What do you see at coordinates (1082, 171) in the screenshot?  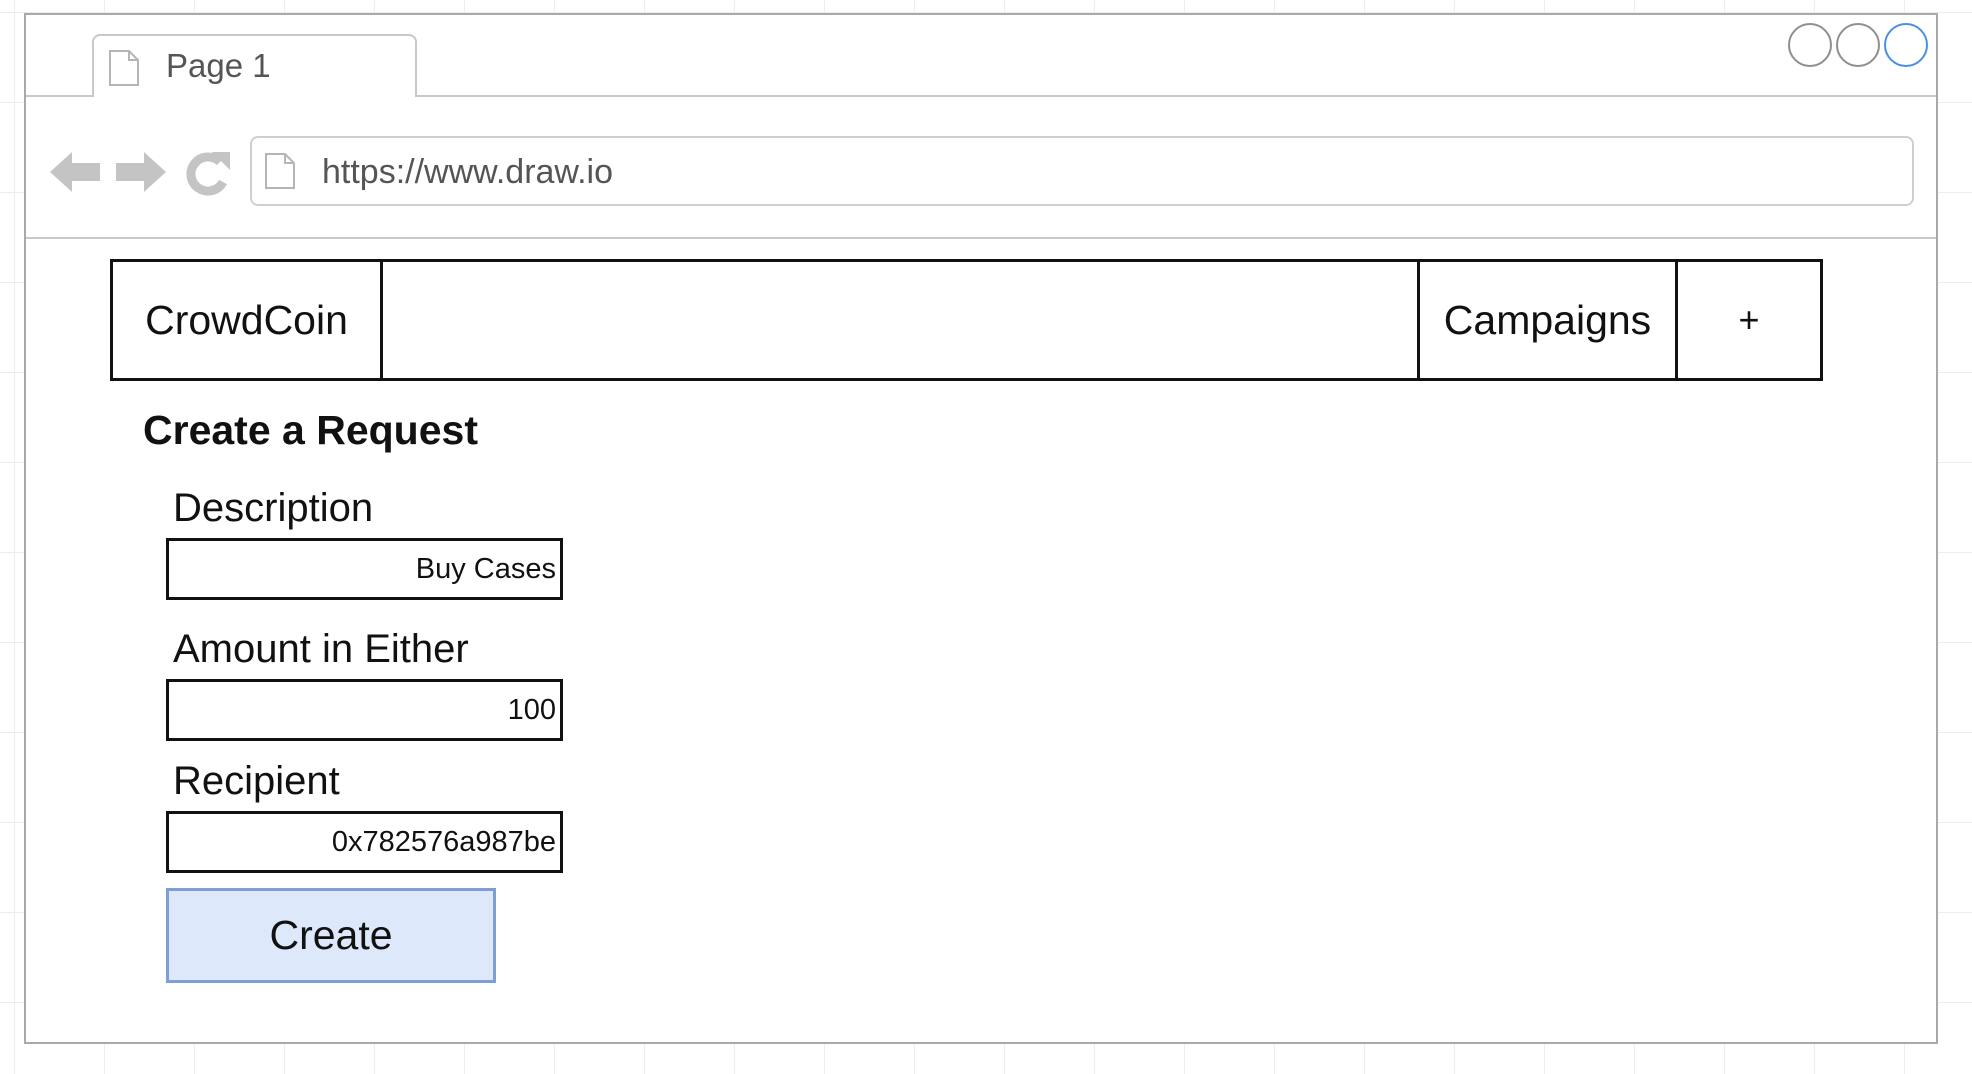 I see `address-bar: https://www.draw.io` at bounding box center [1082, 171].